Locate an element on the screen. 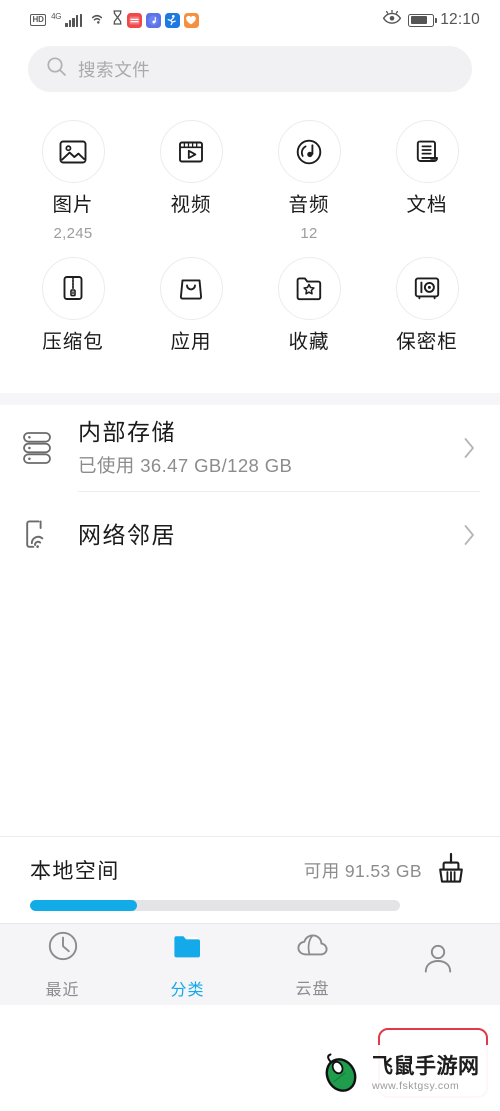 The height and width of the screenshot is (1111, 500). audio-disc-icon is located at coordinates (309, 151).